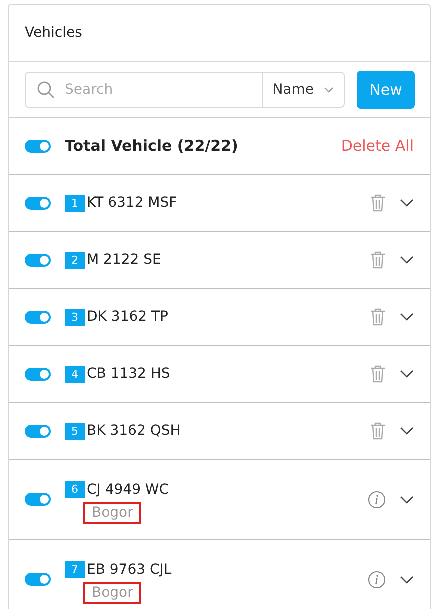 The height and width of the screenshot is (609, 437). Describe the element at coordinates (128, 490) in the screenshot. I see `plate-number: CJ 4949 WC` at that location.